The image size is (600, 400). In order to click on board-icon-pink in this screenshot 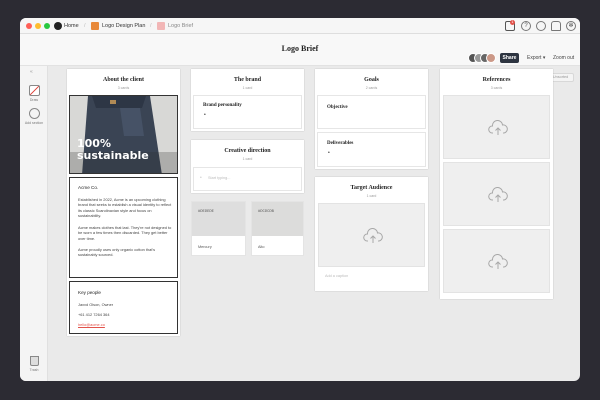, I will do `click(161, 26)`.